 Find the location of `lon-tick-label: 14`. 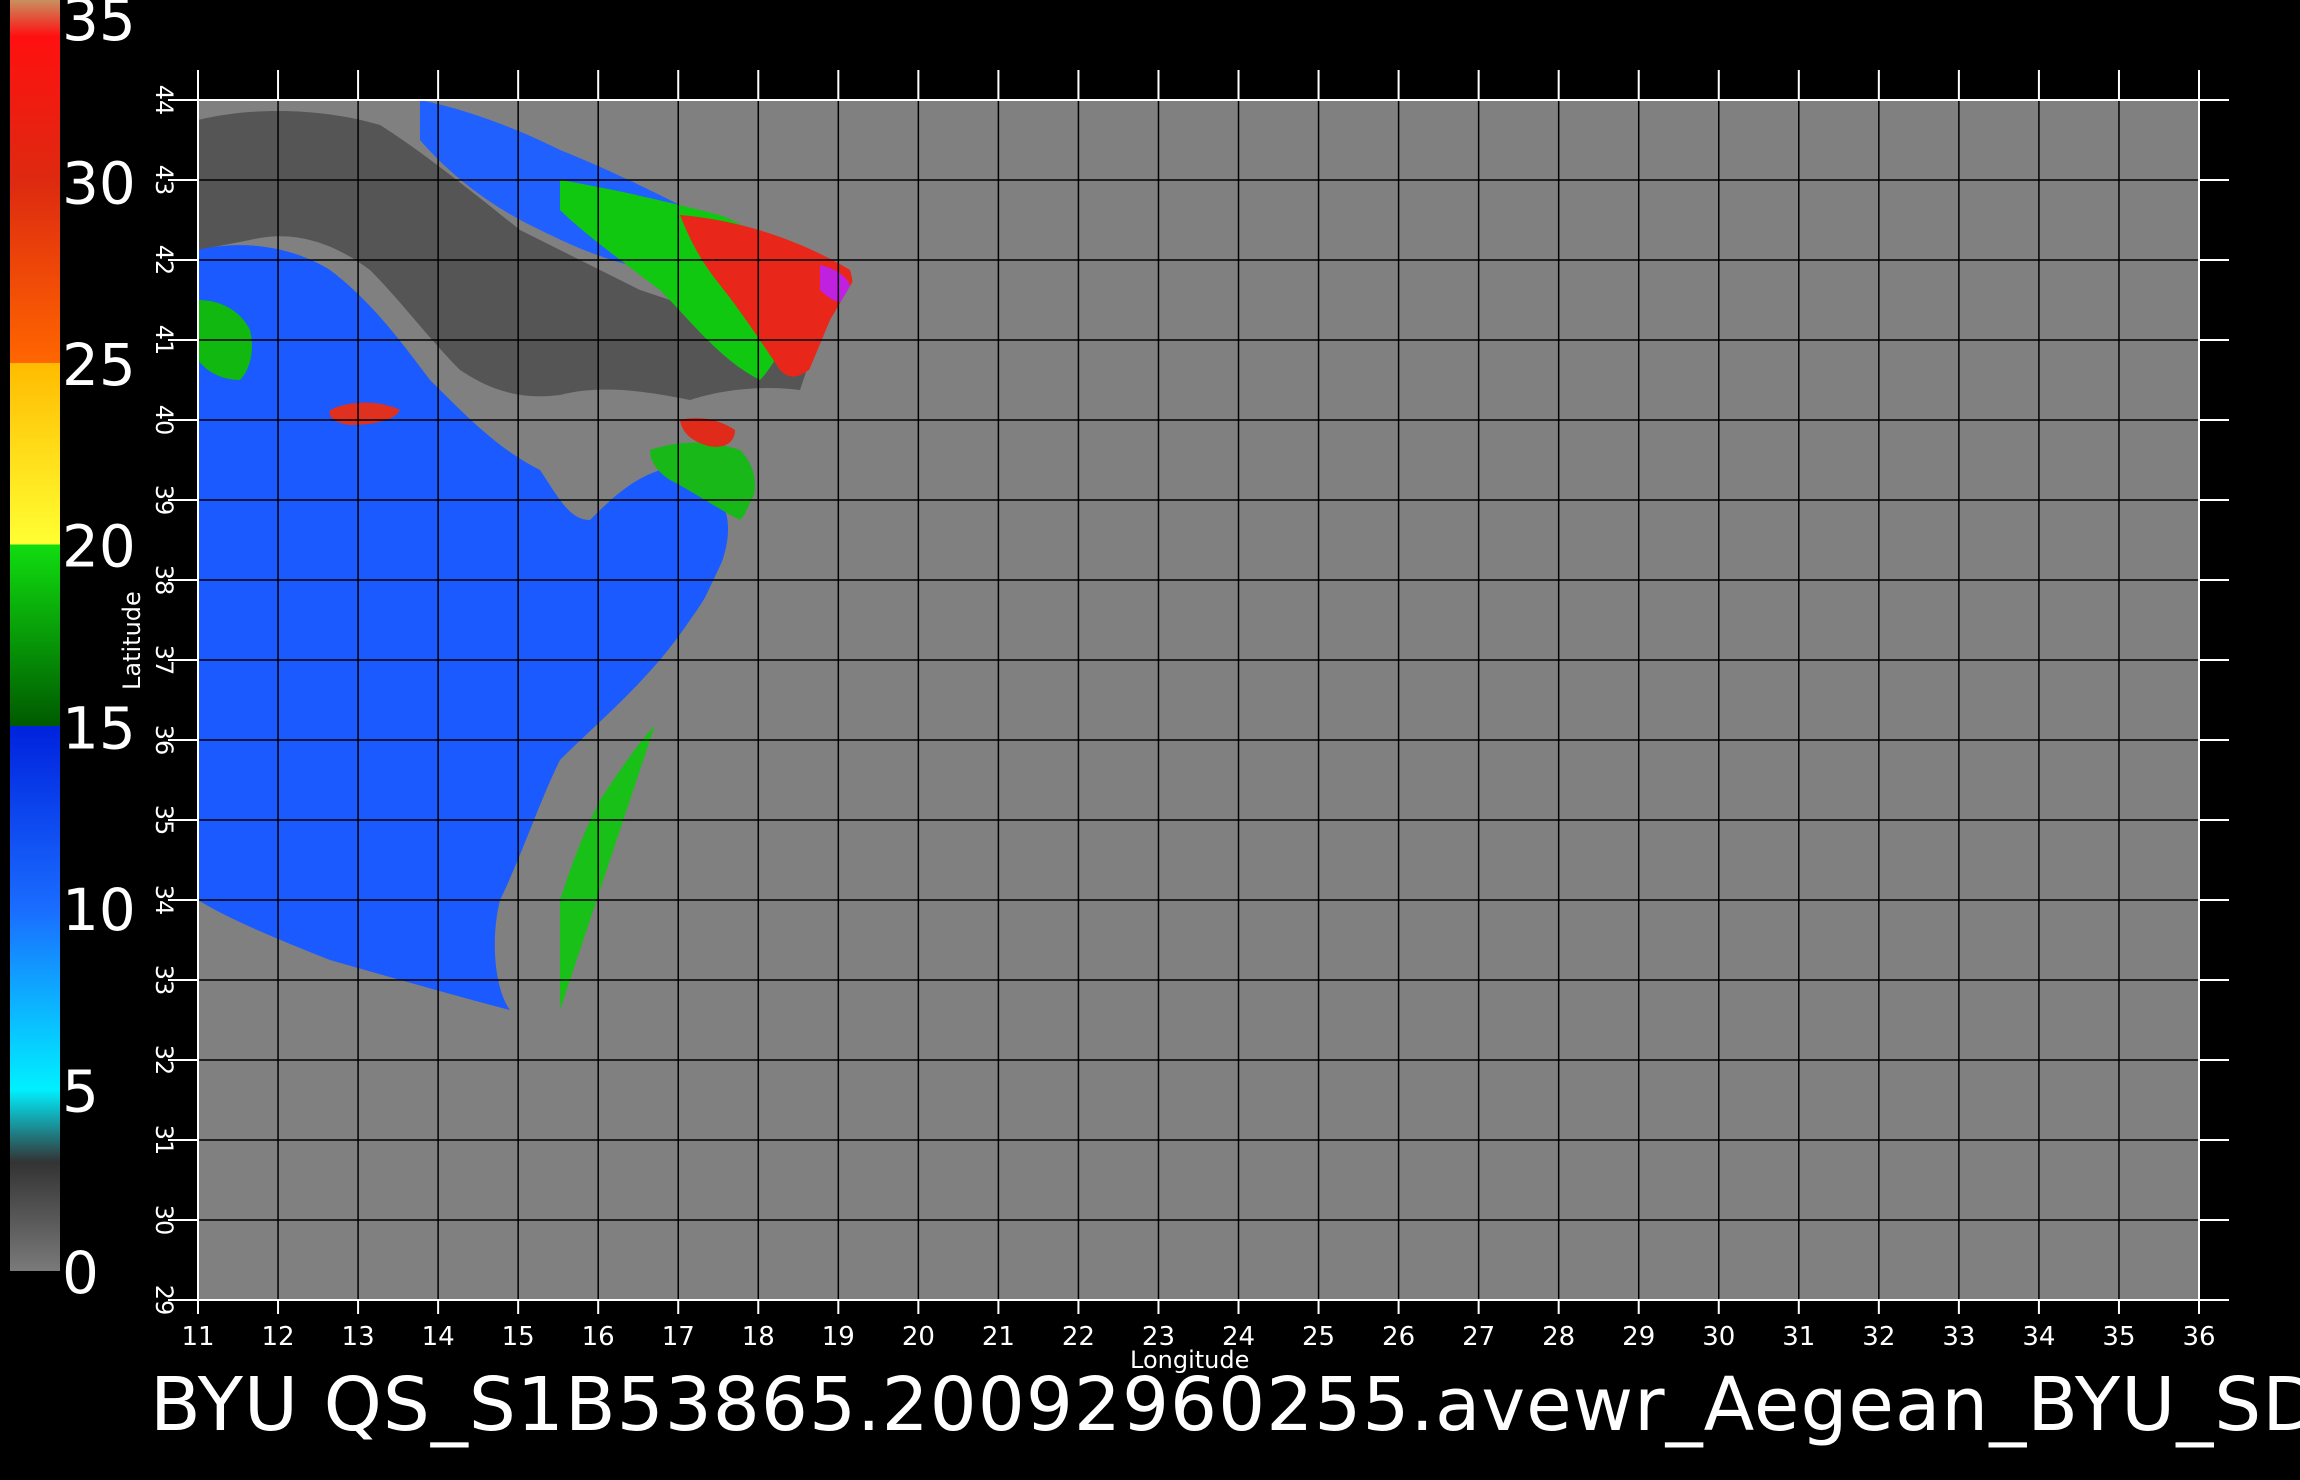

lon-tick-label: 14 is located at coordinates (438, 1337).